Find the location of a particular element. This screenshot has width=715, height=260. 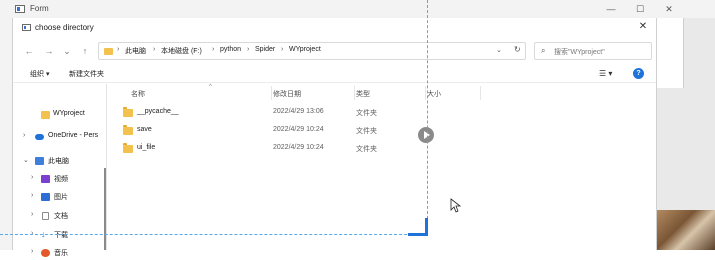

sidebar-item-label: 图片 is located at coordinates (61, 197).